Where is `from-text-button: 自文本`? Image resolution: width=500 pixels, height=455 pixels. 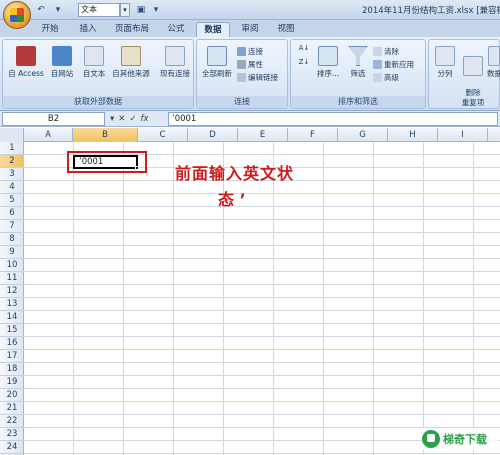
from-text-button: 自文本 is located at coordinates (94, 62).